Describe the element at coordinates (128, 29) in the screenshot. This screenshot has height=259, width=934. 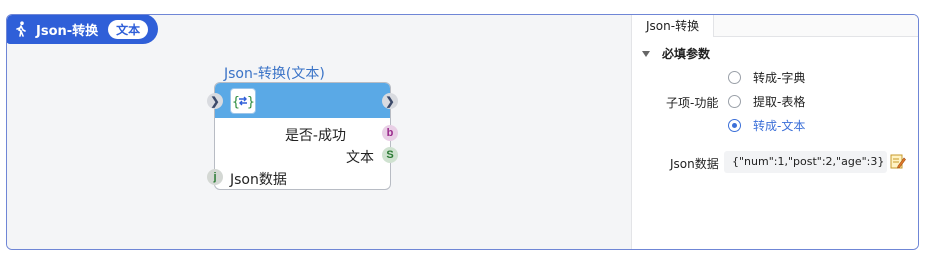
I see `block-tag: 文本` at that location.